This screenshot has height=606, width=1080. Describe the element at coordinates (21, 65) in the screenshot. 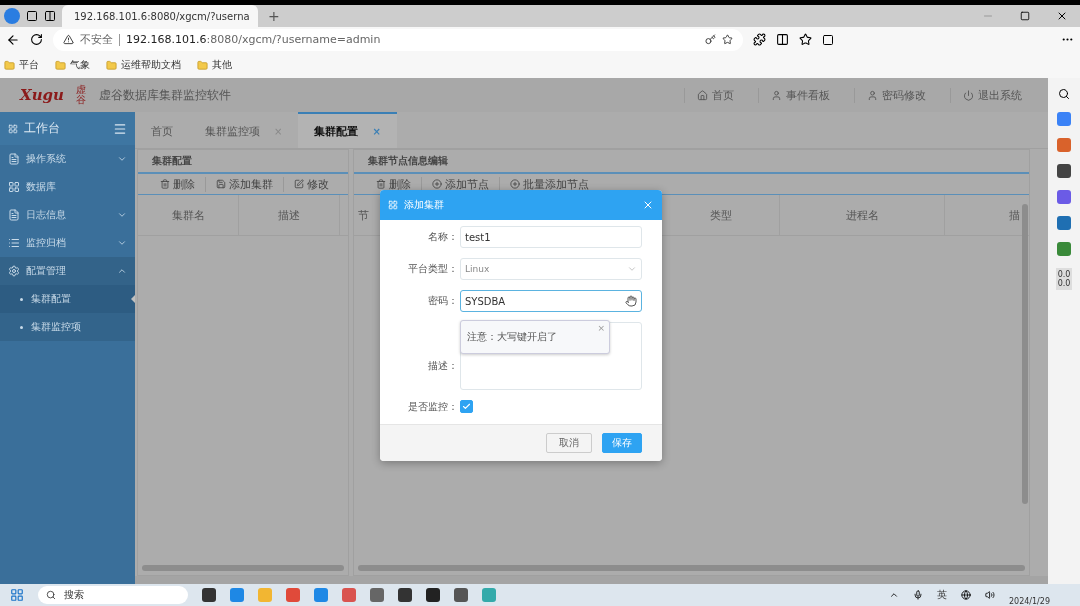

I see `bookmark: 平台` at that location.